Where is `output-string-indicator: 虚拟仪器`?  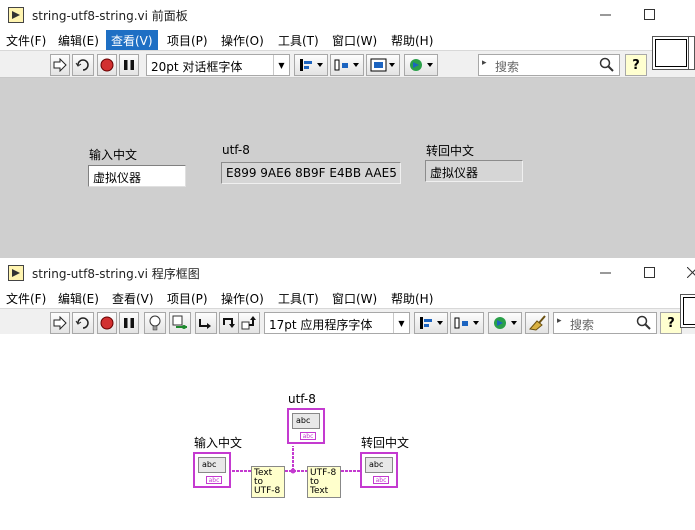 output-string-indicator: 虚拟仪器 is located at coordinates (474, 171).